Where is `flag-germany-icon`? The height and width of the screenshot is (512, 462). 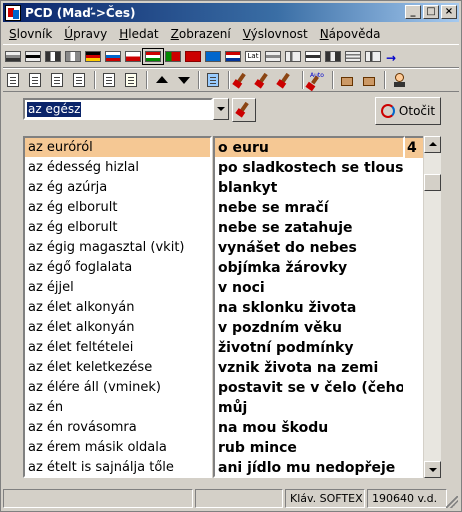
flag-germany-icon is located at coordinates (93, 56).